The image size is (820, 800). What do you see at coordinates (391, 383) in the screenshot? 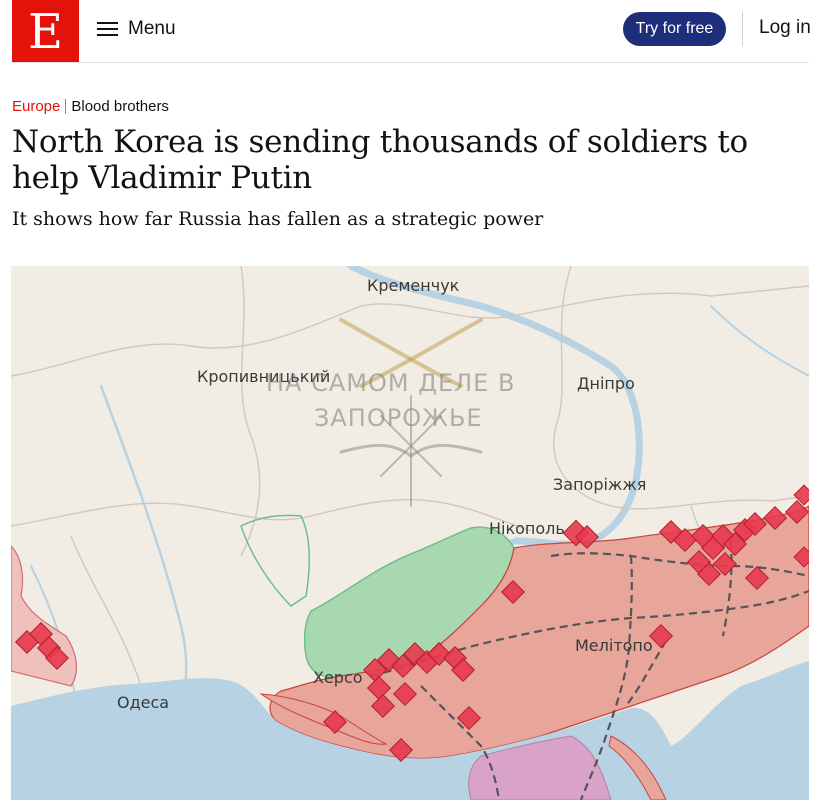
I see `watermark-line-1: НА САМОМ ДЕЛЕ В` at bounding box center [391, 383].